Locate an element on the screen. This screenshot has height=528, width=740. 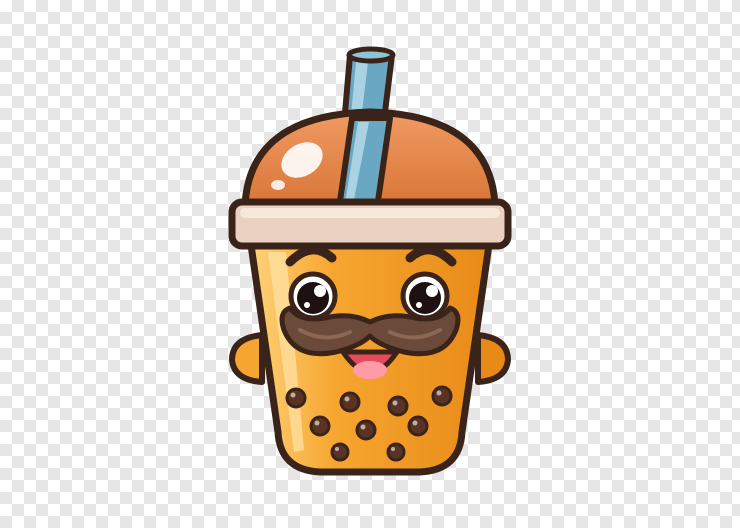
left-eye is located at coordinates (313, 296).